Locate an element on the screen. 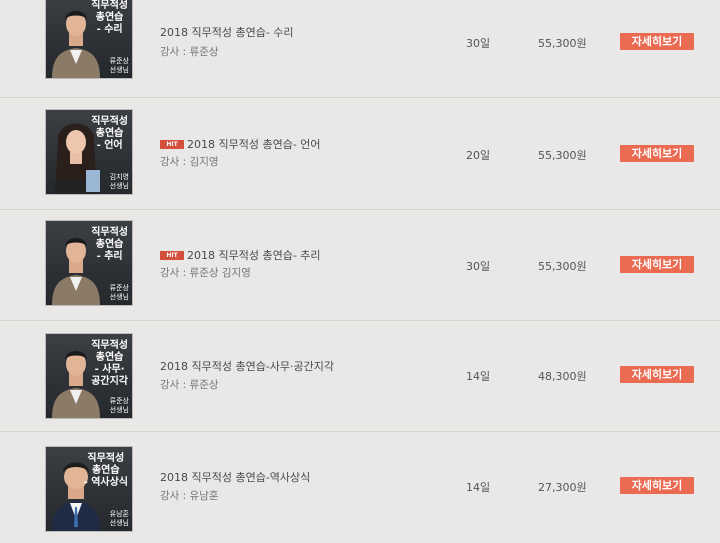 Image resolution: width=720 pixels, height=543 pixels. course-title: 2018 직무적성 총연습-사무·공간지각 is located at coordinates (247, 366).